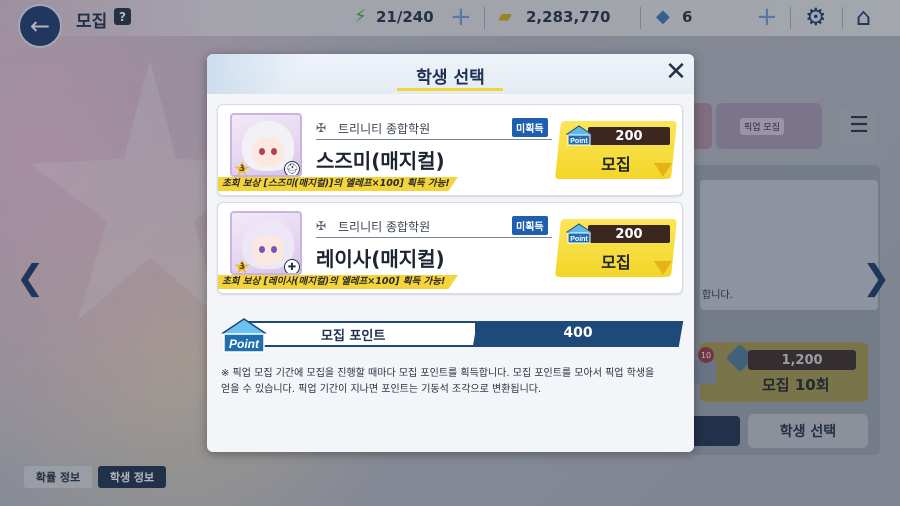  Describe the element at coordinates (292, 168) in the screenshot. I see `role-icon: ⛑` at that location.